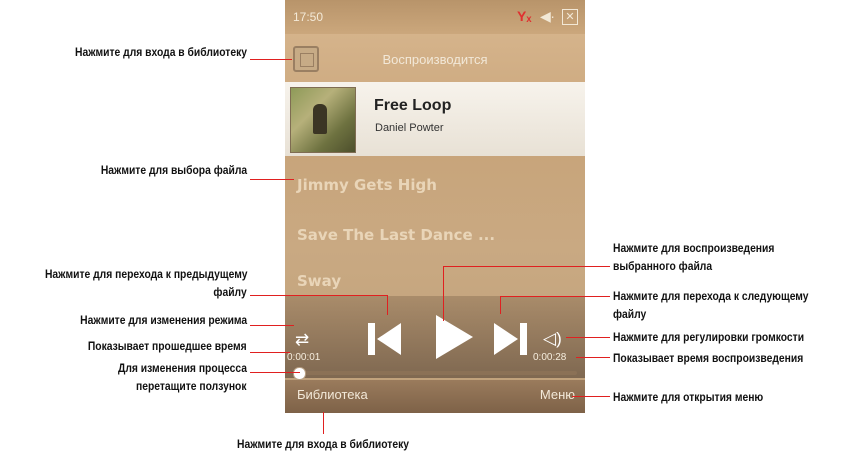 Image resolution: width=845 pixels, height=456 pixels. What do you see at coordinates (435, 119) in the screenshot?
I see `now-playing-item: Free Loop Daniel Powter` at bounding box center [435, 119].